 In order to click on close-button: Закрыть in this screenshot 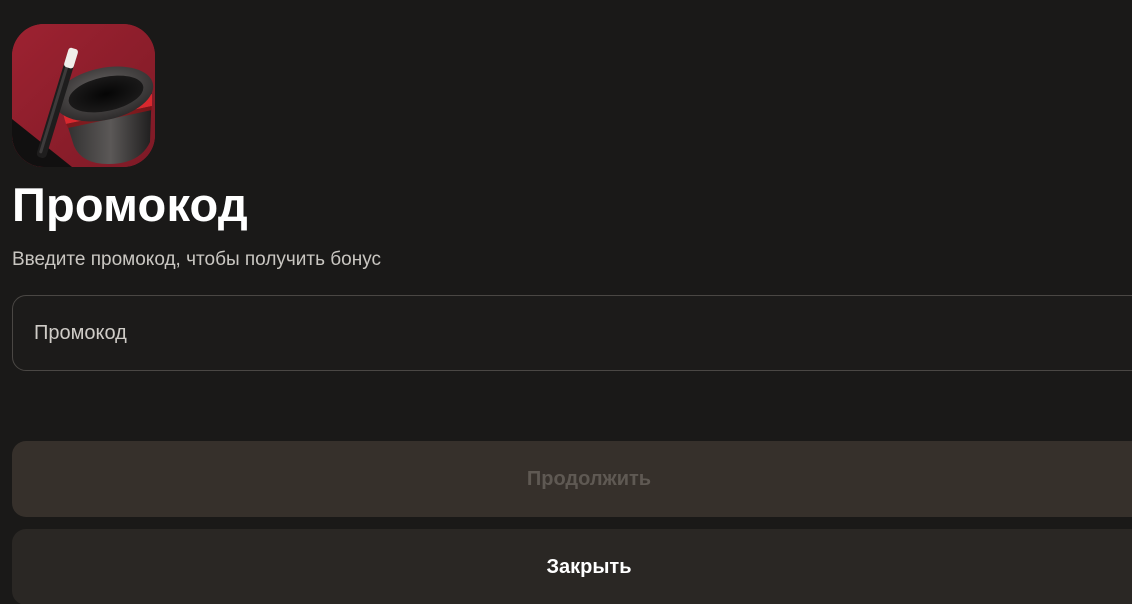, I will do `click(572, 566)`.